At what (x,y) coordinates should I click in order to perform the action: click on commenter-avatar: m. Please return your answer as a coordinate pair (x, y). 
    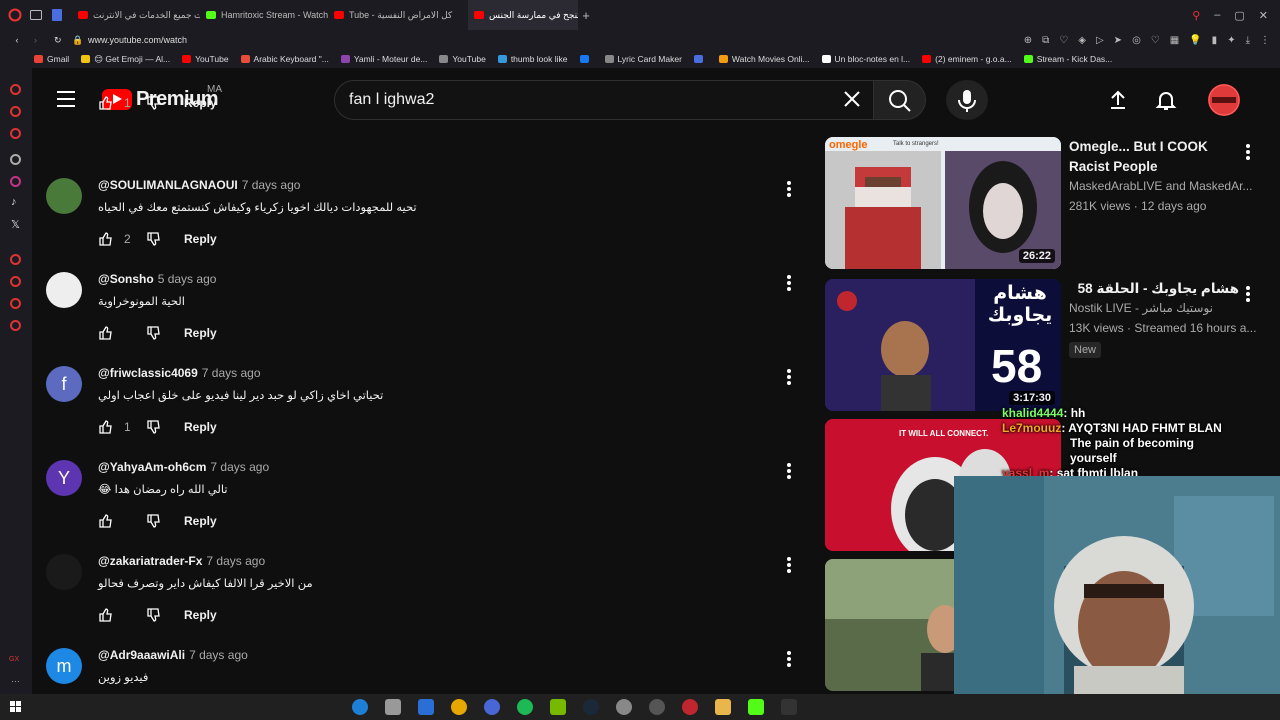
    Looking at the image, I should click on (64, 666).